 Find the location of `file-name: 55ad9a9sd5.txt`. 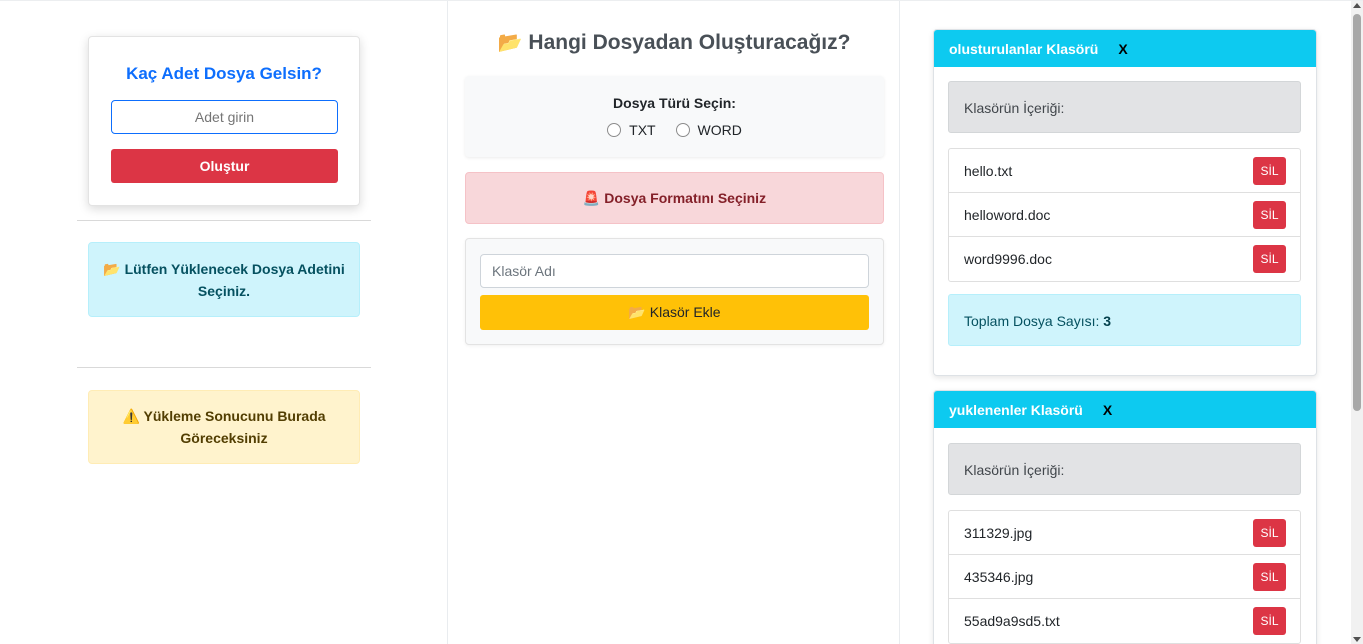

file-name: 55ad9a9sd5.txt is located at coordinates (1012, 621).